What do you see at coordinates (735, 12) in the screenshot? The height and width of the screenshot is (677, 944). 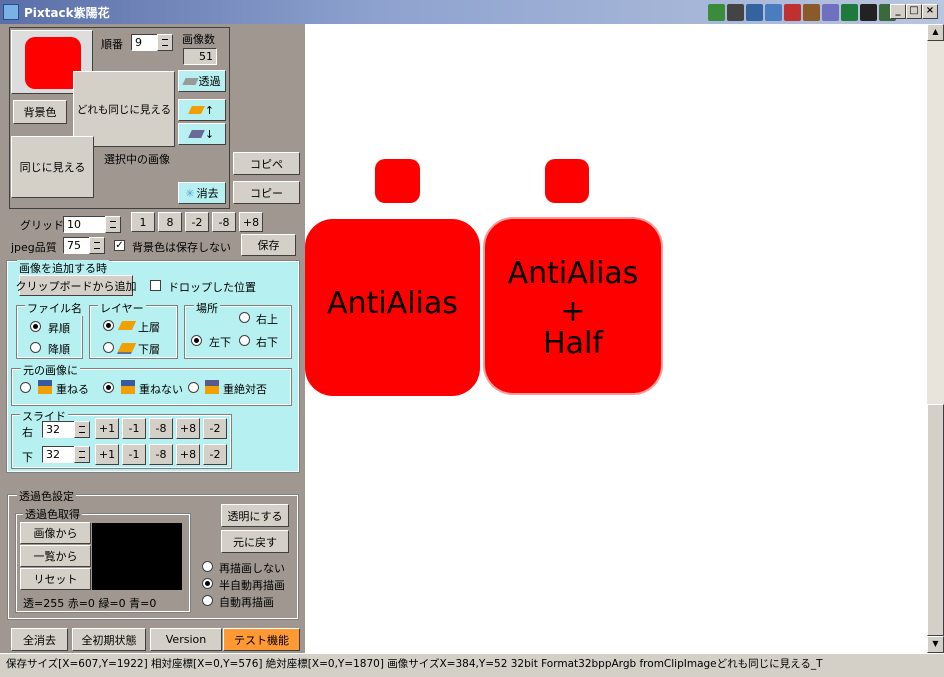 I see `tray-disc-icon` at bounding box center [735, 12].